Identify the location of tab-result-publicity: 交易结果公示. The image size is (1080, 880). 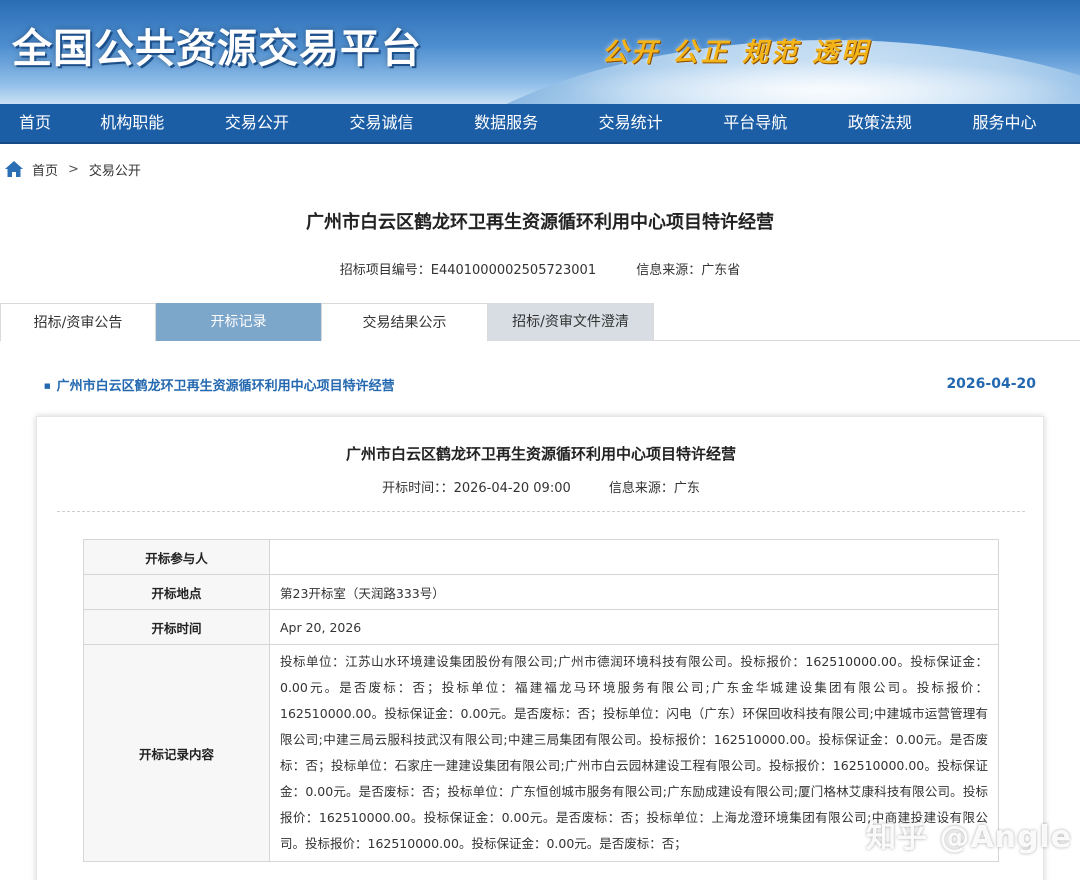
(405, 322).